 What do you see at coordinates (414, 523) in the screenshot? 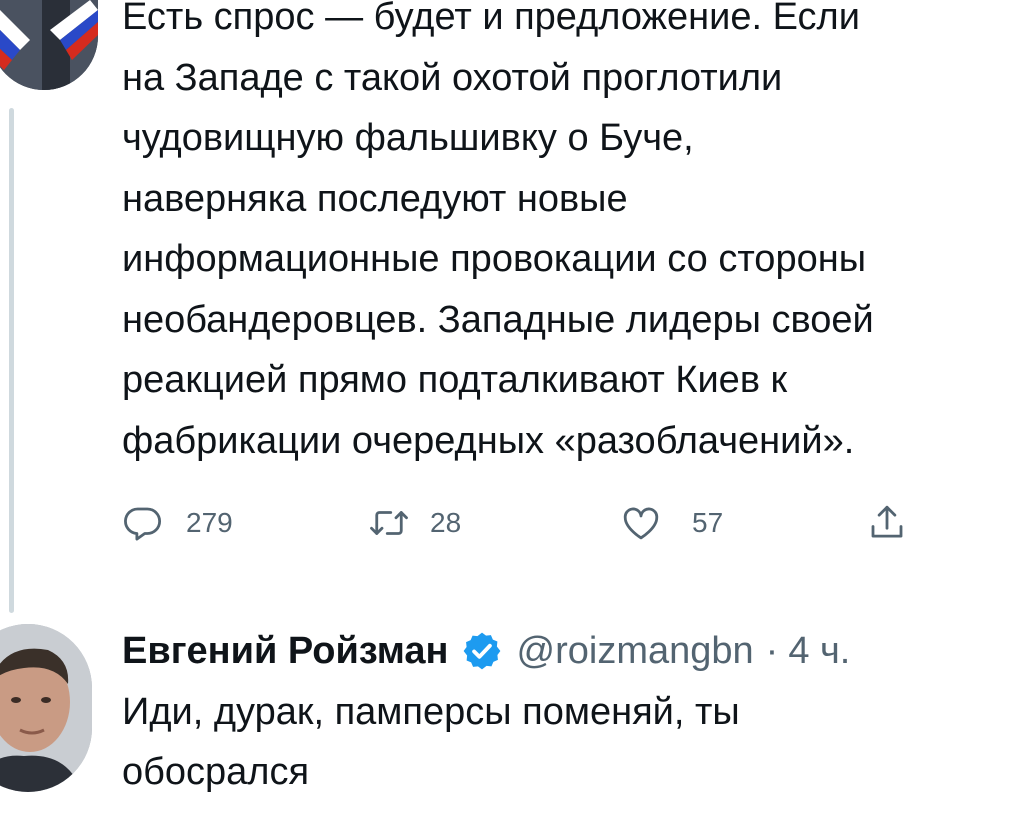
I see `retweet-button: 28` at bounding box center [414, 523].